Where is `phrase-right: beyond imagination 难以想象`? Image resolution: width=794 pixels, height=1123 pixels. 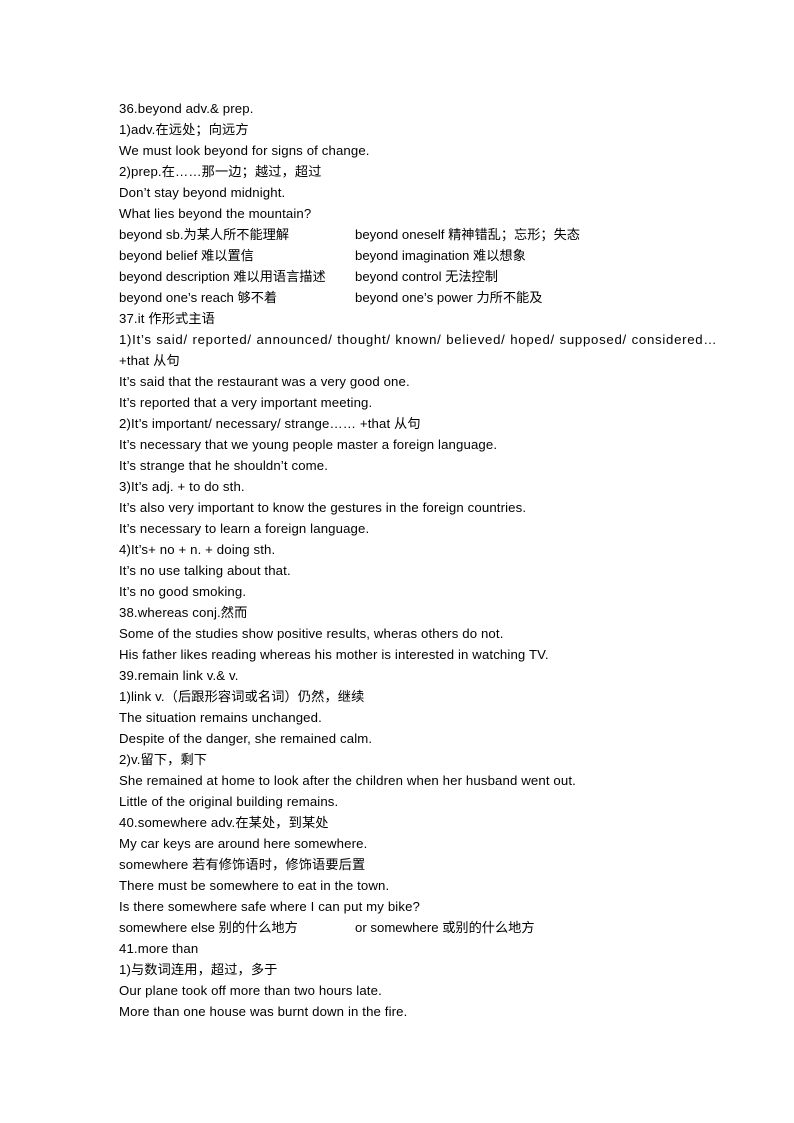
phrase-right: beyond imagination 难以想象 is located at coordinates (440, 255).